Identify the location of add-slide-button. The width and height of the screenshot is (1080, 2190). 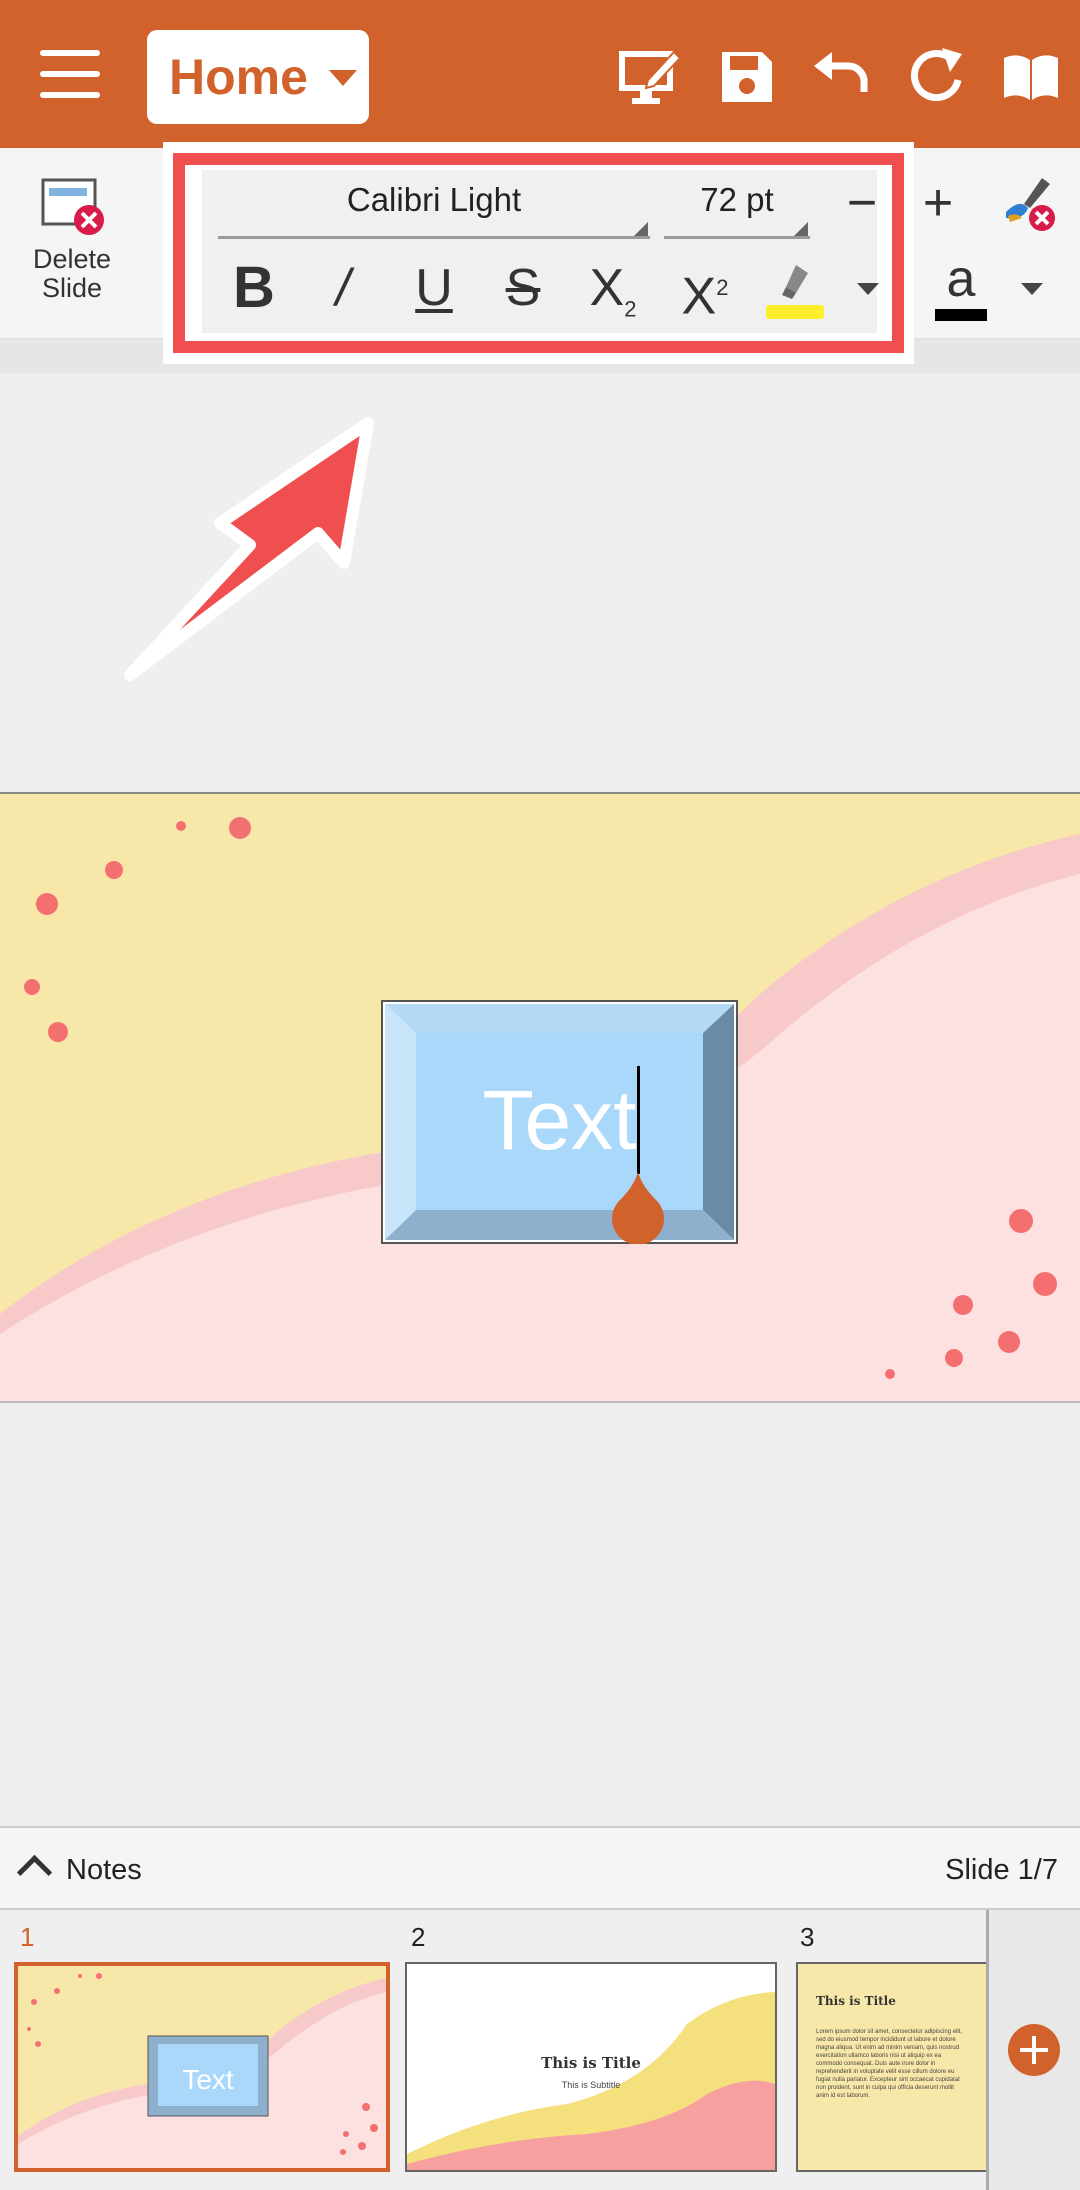
(1034, 2050).